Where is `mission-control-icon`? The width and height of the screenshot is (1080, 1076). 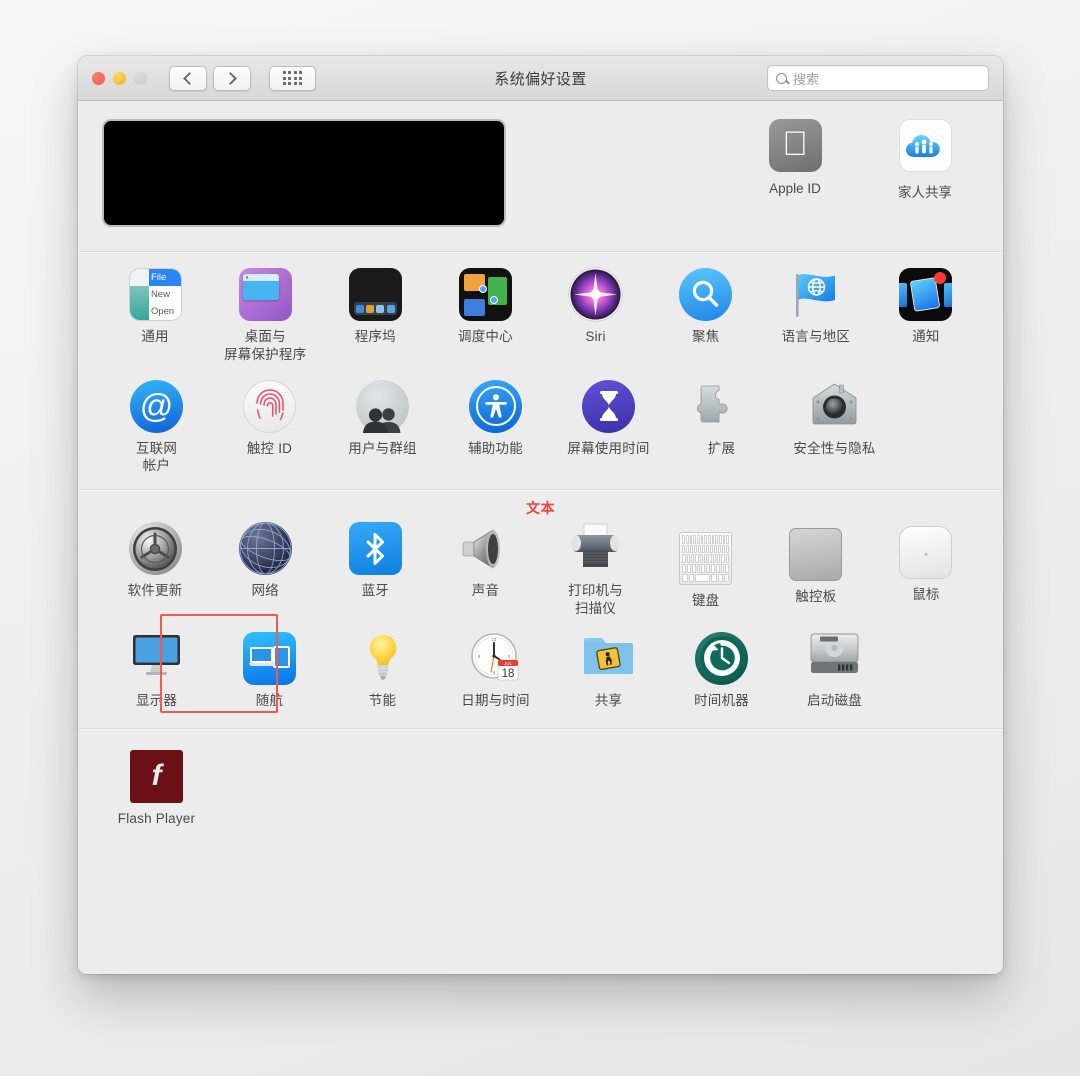
mission-control-icon is located at coordinates (485, 294).